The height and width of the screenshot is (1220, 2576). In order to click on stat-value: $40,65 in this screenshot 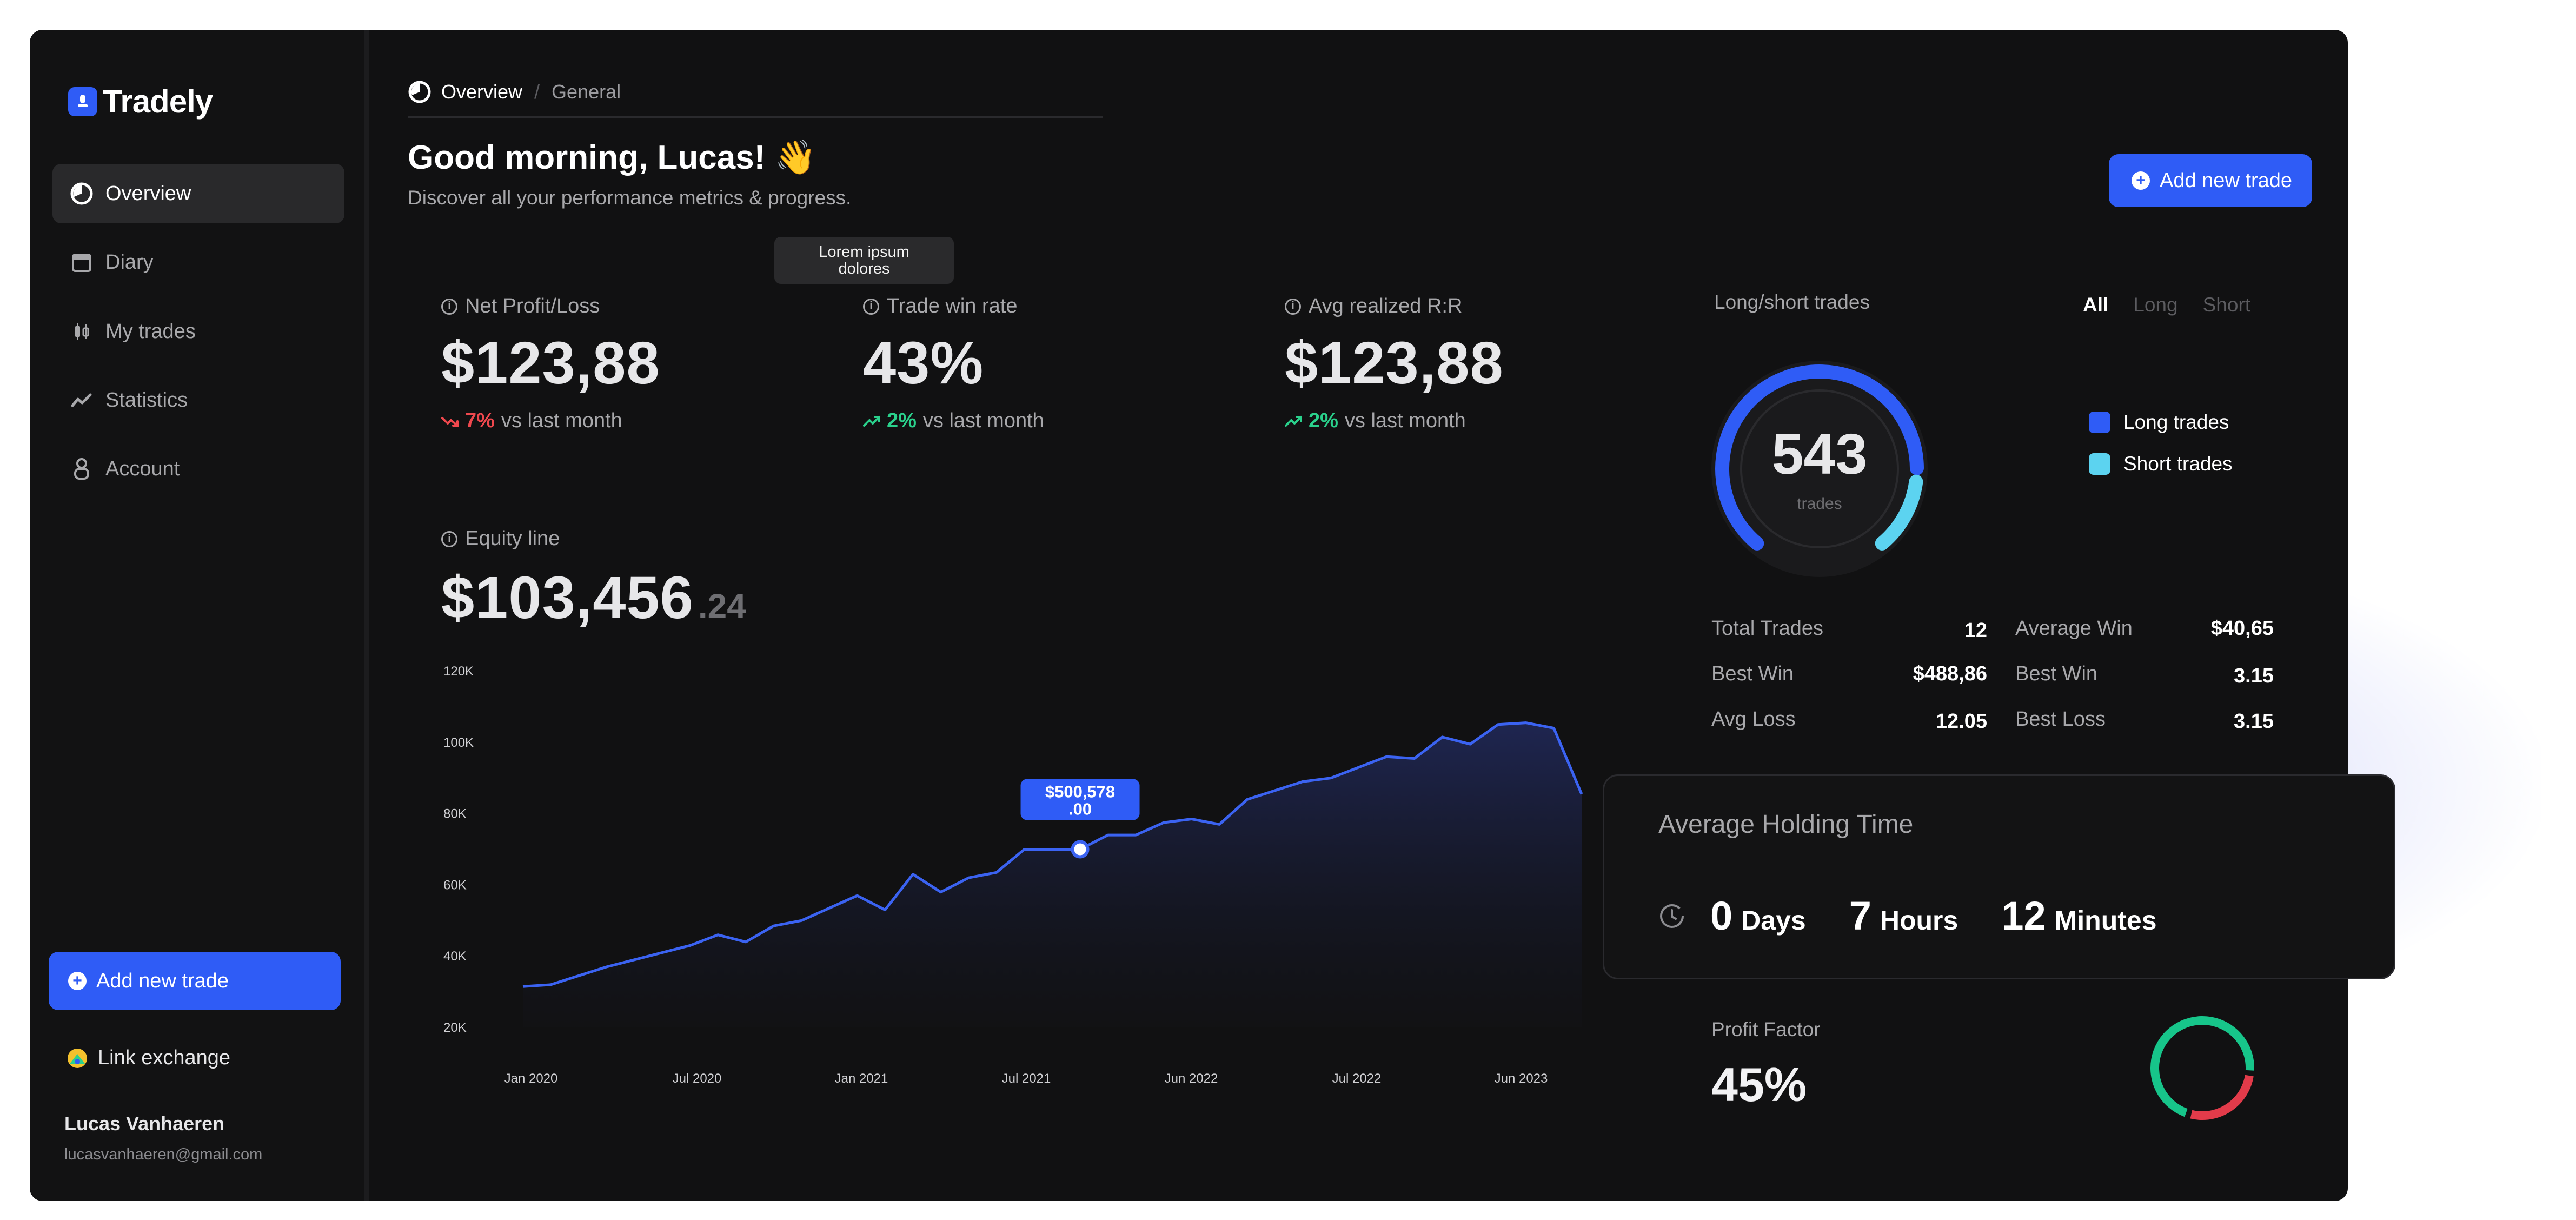, I will do `click(2242, 628)`.